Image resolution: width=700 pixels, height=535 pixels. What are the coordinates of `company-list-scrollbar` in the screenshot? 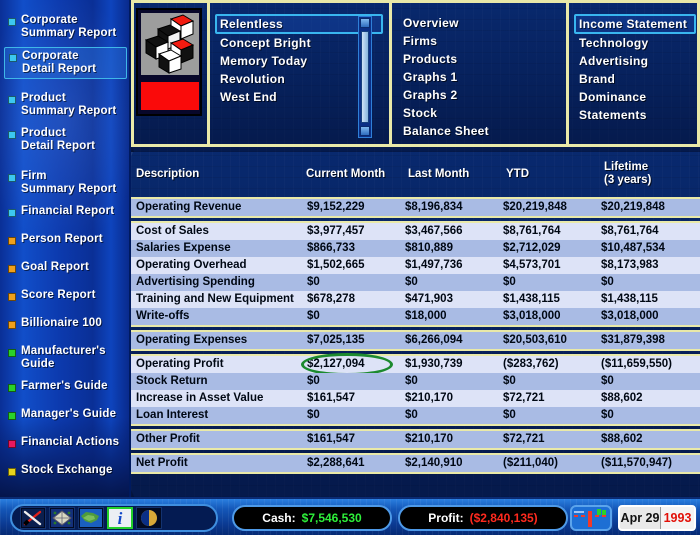 It's located at (365, 77).